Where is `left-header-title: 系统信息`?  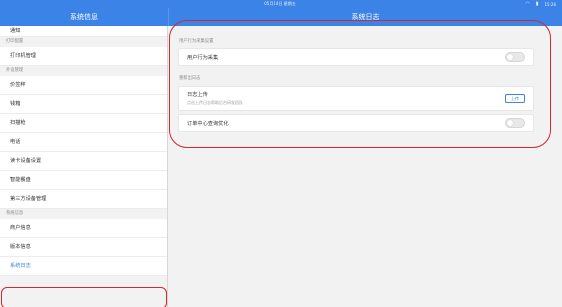 left-header-title: 系统信息 is located at coordinates (84, 17).